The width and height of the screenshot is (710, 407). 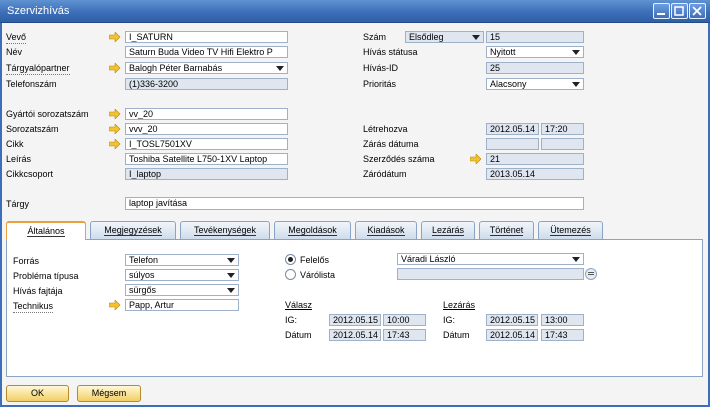 I want to click on letrehozva-time-field: 17:20, so click(x=562, y=129).